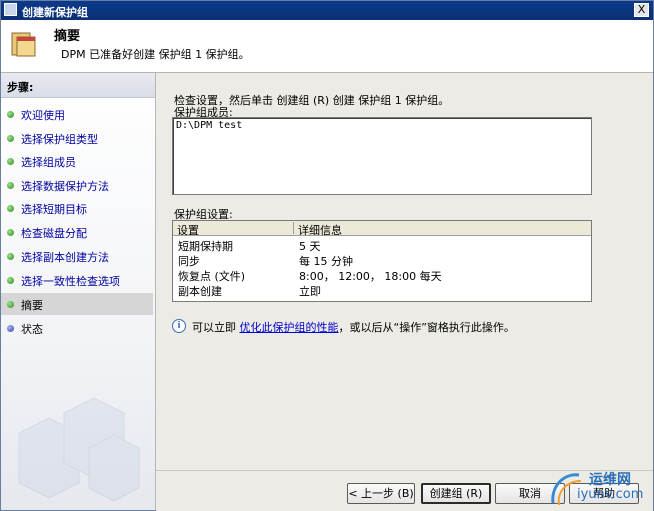 The image size is (654, 511). What do you see at coordinates (382, 290) in the screenshot?
I see `table-row: 副本创建 立即` at bounding box center [382, 290].